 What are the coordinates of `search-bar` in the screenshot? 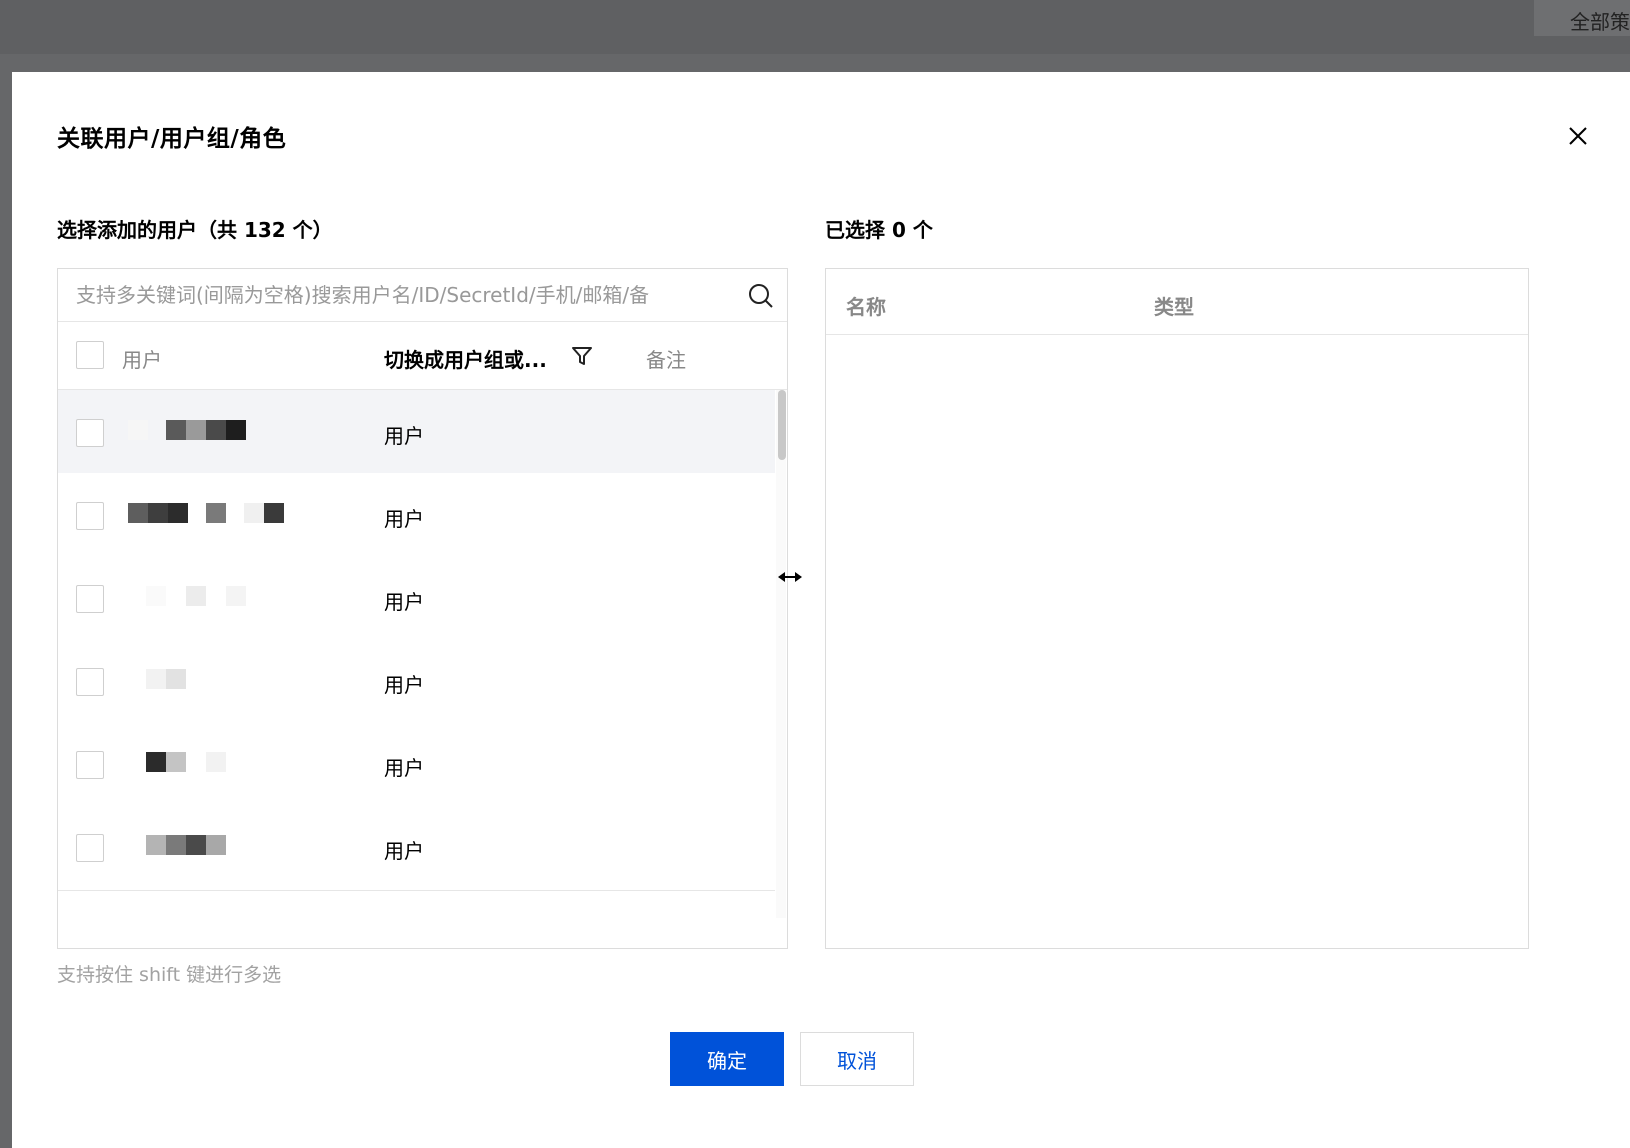 It's located at (422, 295).